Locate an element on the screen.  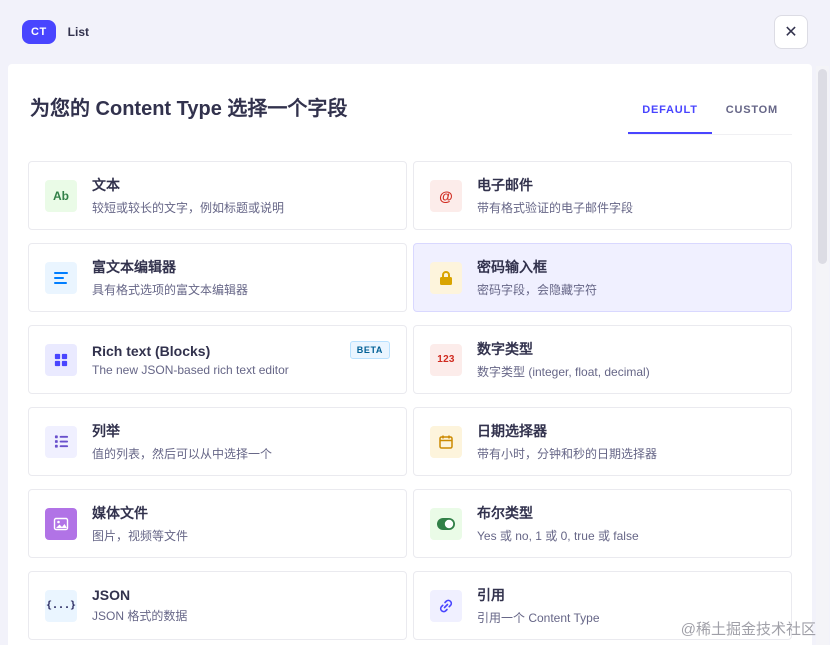
modal-header: 为您的 Content Type 选择一个字段 DEFAULT CUSTOM is located at coordinates (410, 113).